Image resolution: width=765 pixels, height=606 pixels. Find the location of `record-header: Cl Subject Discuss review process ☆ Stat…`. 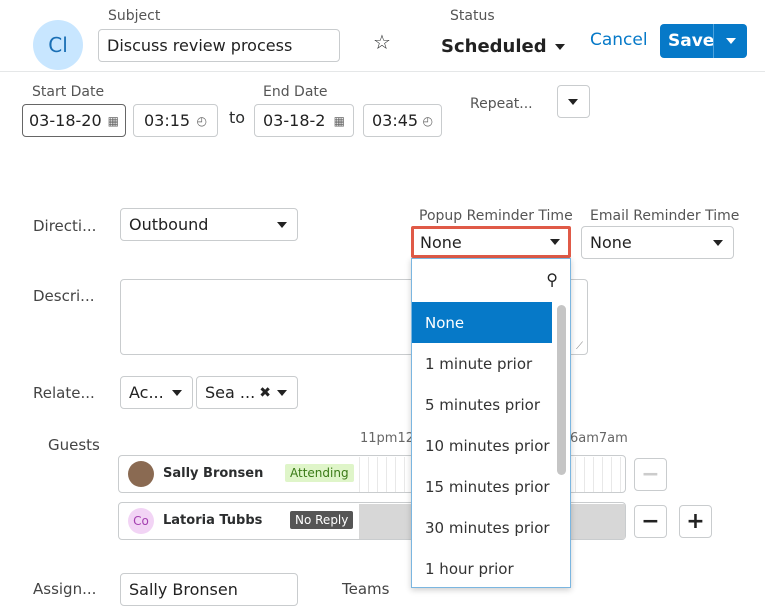

record-header: Cl Subject Discuss review process ☆ Stat… is located at coordinates (382, 36).